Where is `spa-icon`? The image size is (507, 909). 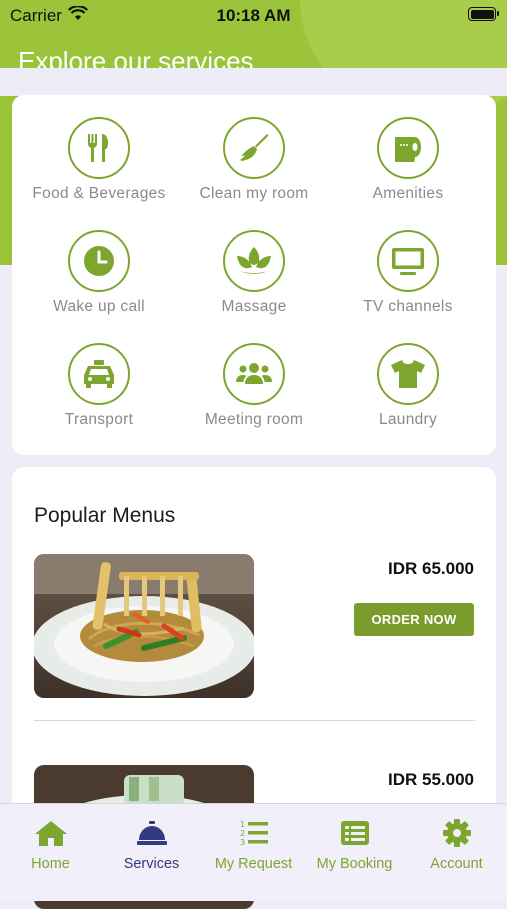
spa-icon is located at coordinates (254, 261).